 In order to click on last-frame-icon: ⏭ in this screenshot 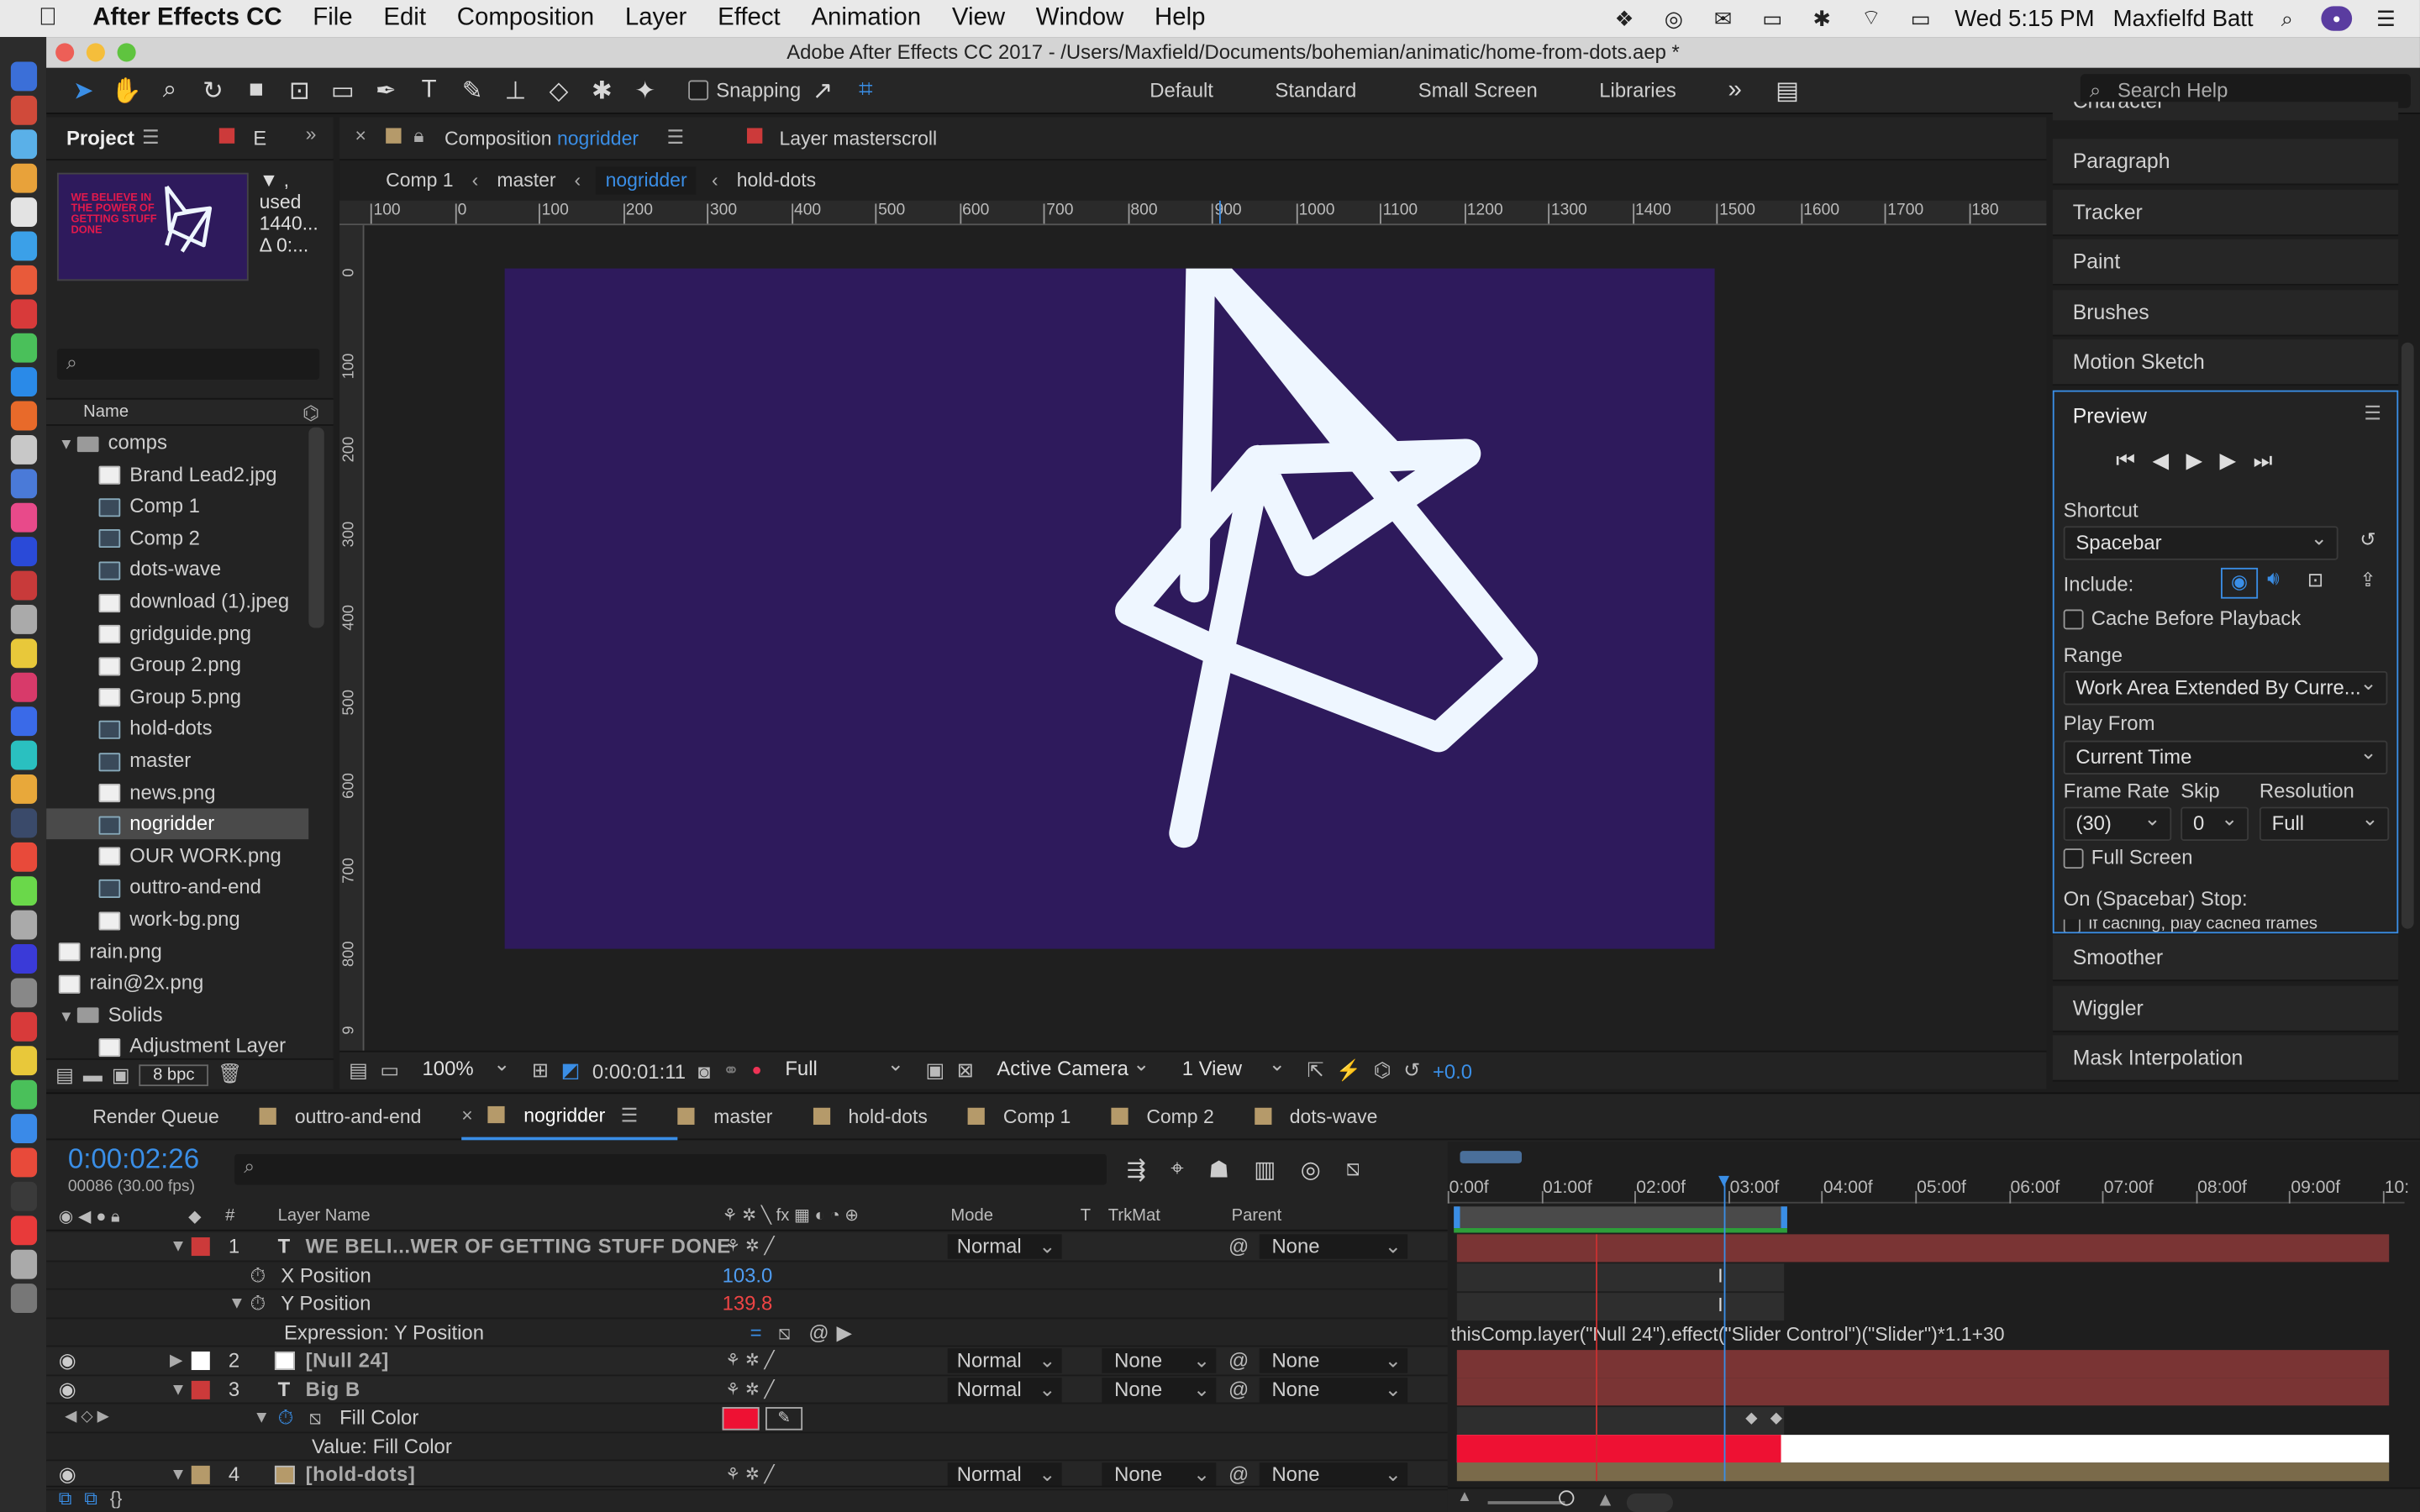, I will do `click(2263, 461)`.